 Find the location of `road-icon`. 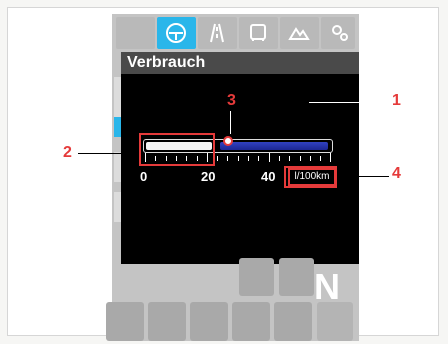

road-icon is located at coordinates (217, 33).